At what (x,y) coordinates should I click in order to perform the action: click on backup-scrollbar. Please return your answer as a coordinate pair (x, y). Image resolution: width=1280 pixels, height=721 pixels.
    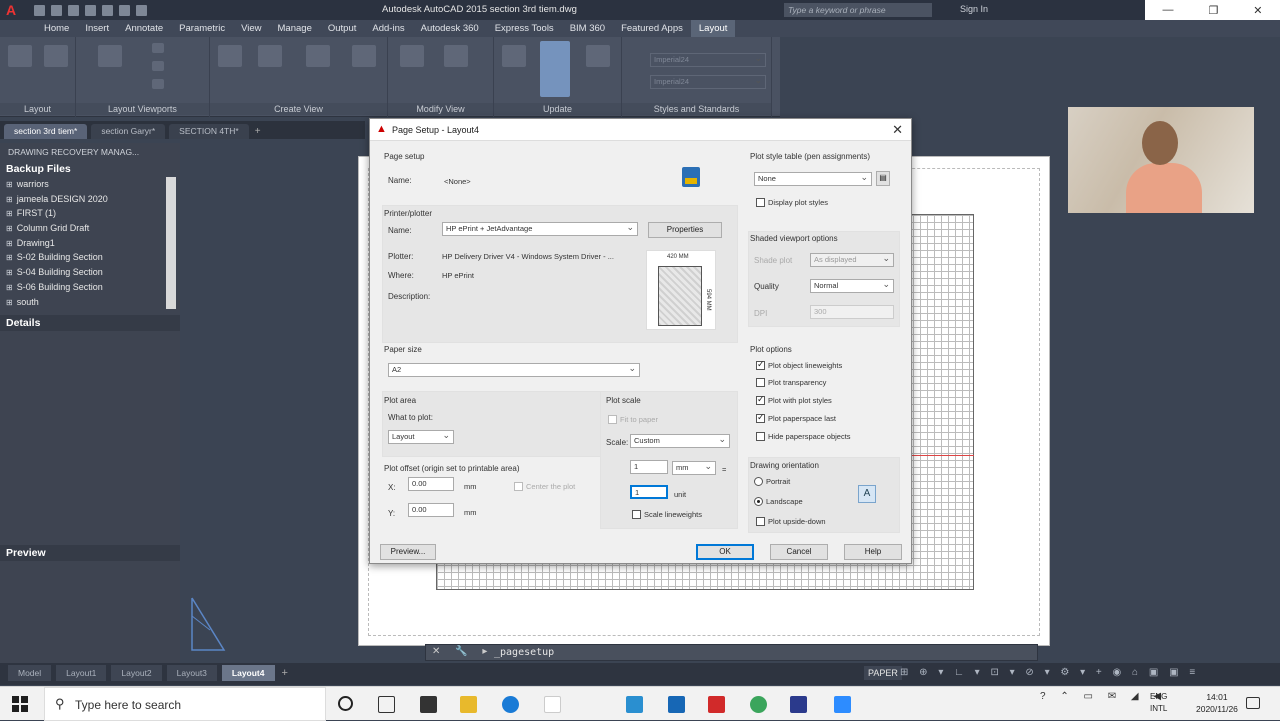
    Looking at the image, I should click on (171, 243).